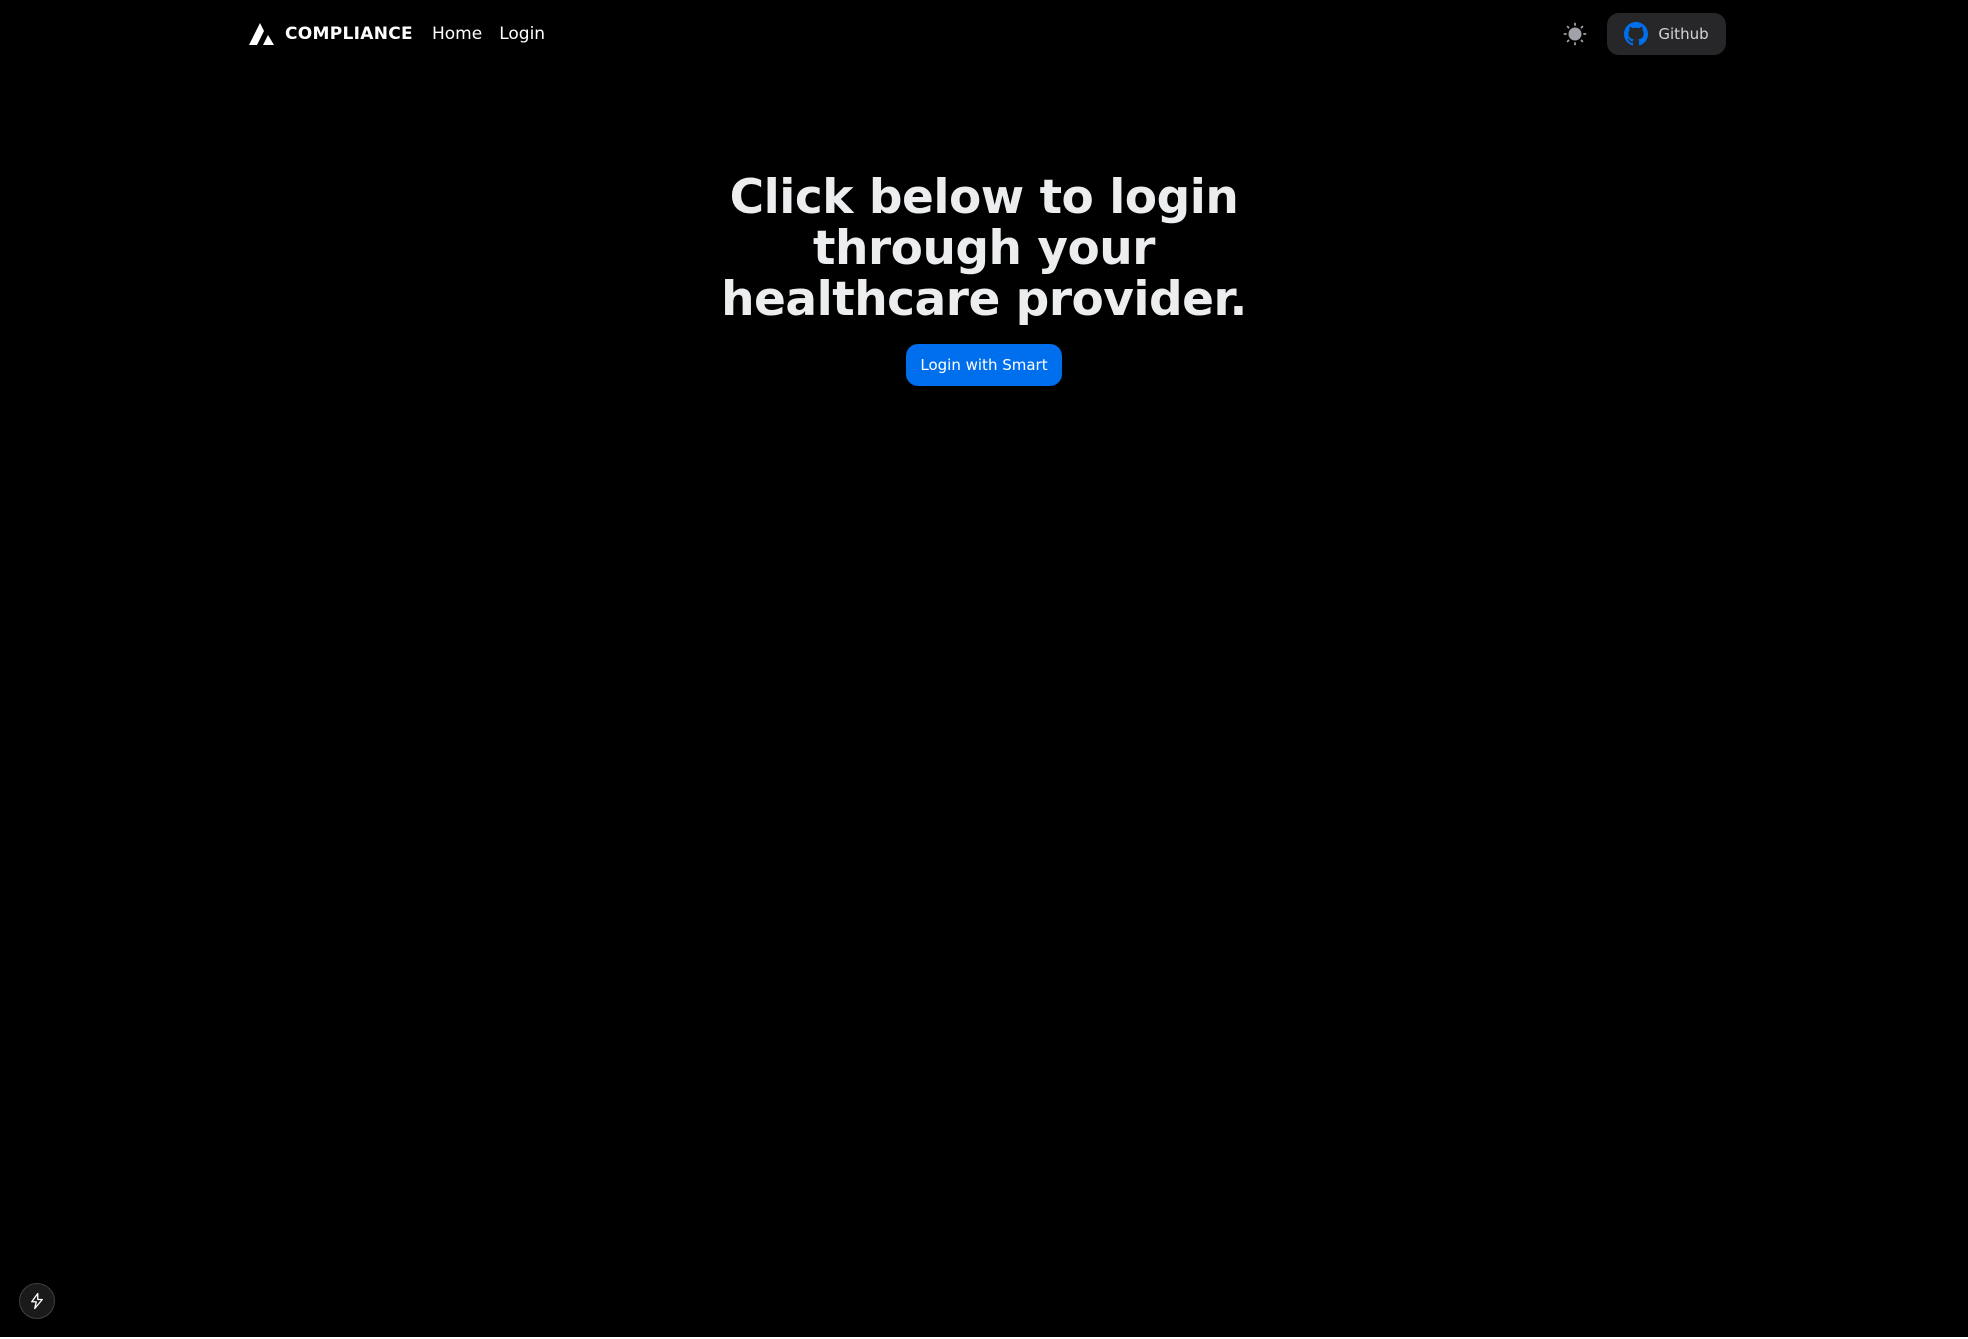  What do you see at coordinates (984, 365) in the screenshot?
I see `login-with-smart-button: Login with Smart` at bounding box center [984, 365].